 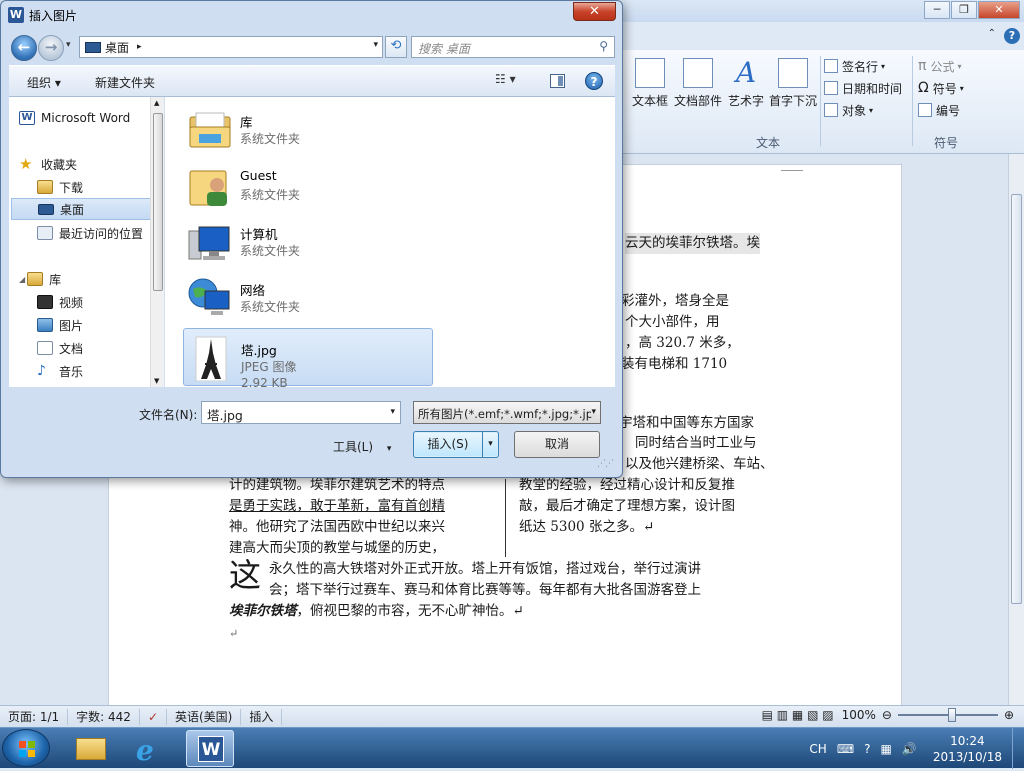 What do you see at coordinates (362, 446) in the screenshot?
I see `tools-button: 工具(L) ▾` at bounding box center [362, 446].